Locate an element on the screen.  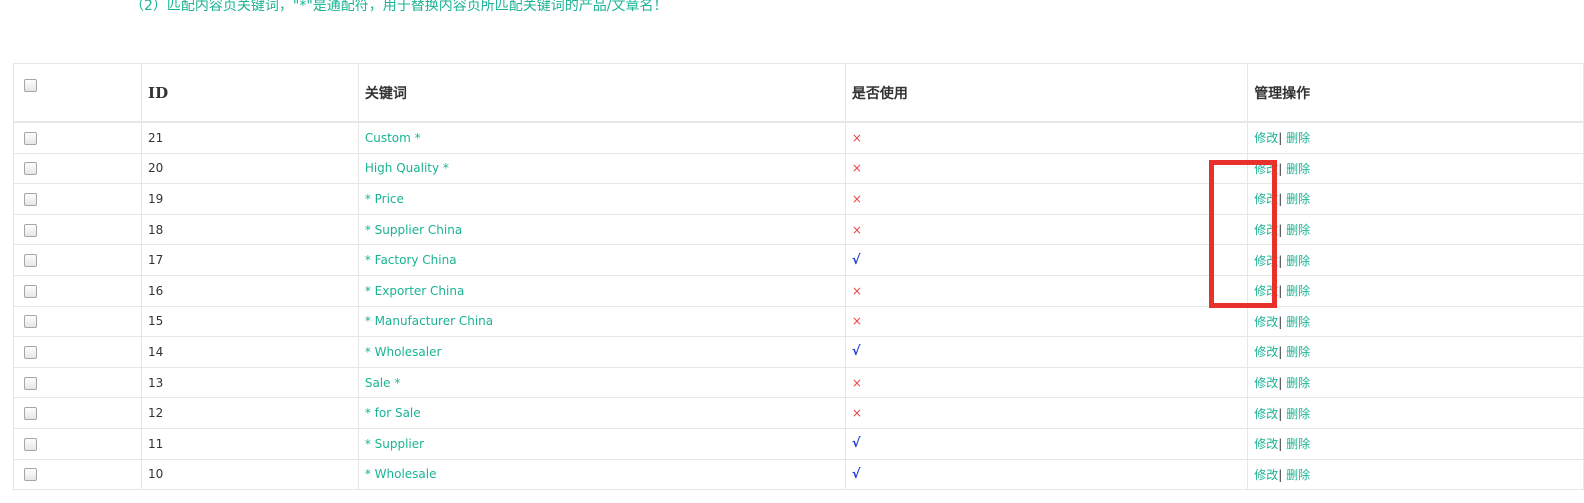
header-select-cell is located at coordinates (78, 93).